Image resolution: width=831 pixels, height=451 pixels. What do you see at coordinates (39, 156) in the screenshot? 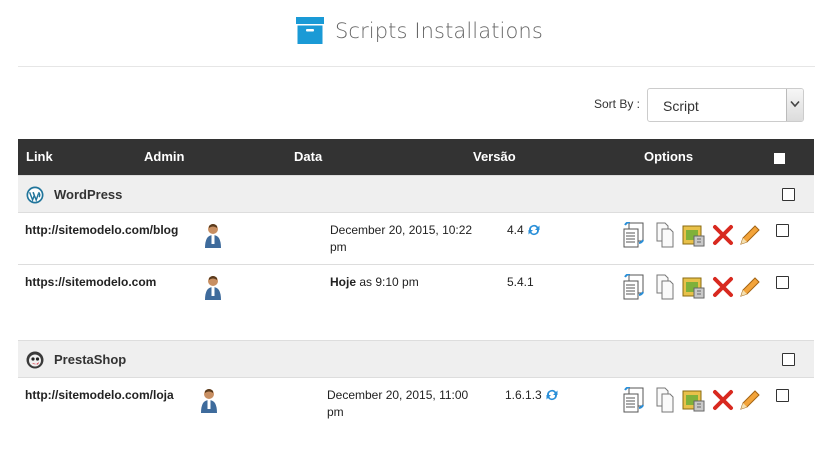
I see `column-link: Link` at bounding box center [39, 156].